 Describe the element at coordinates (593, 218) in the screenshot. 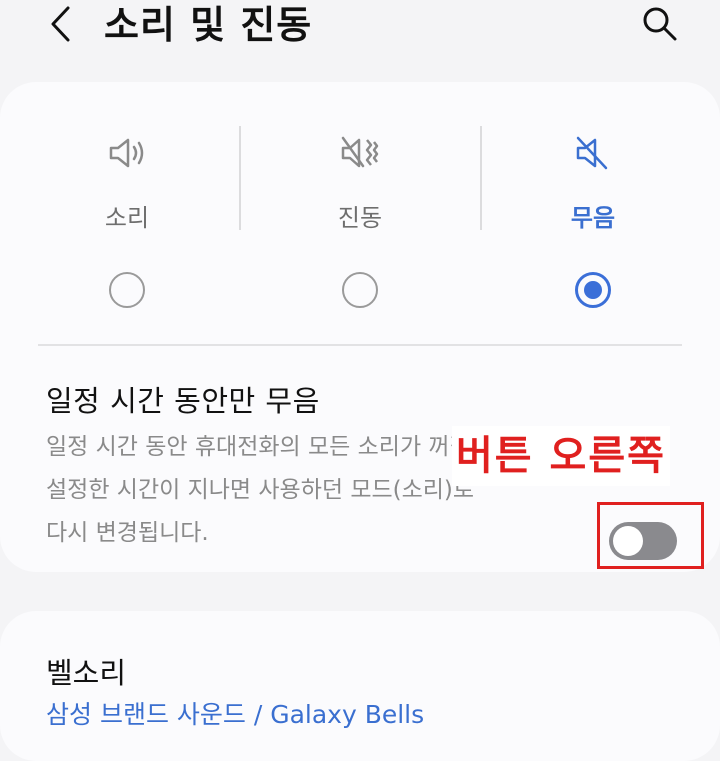

I see `mode-label-mute: 무음` at that location.